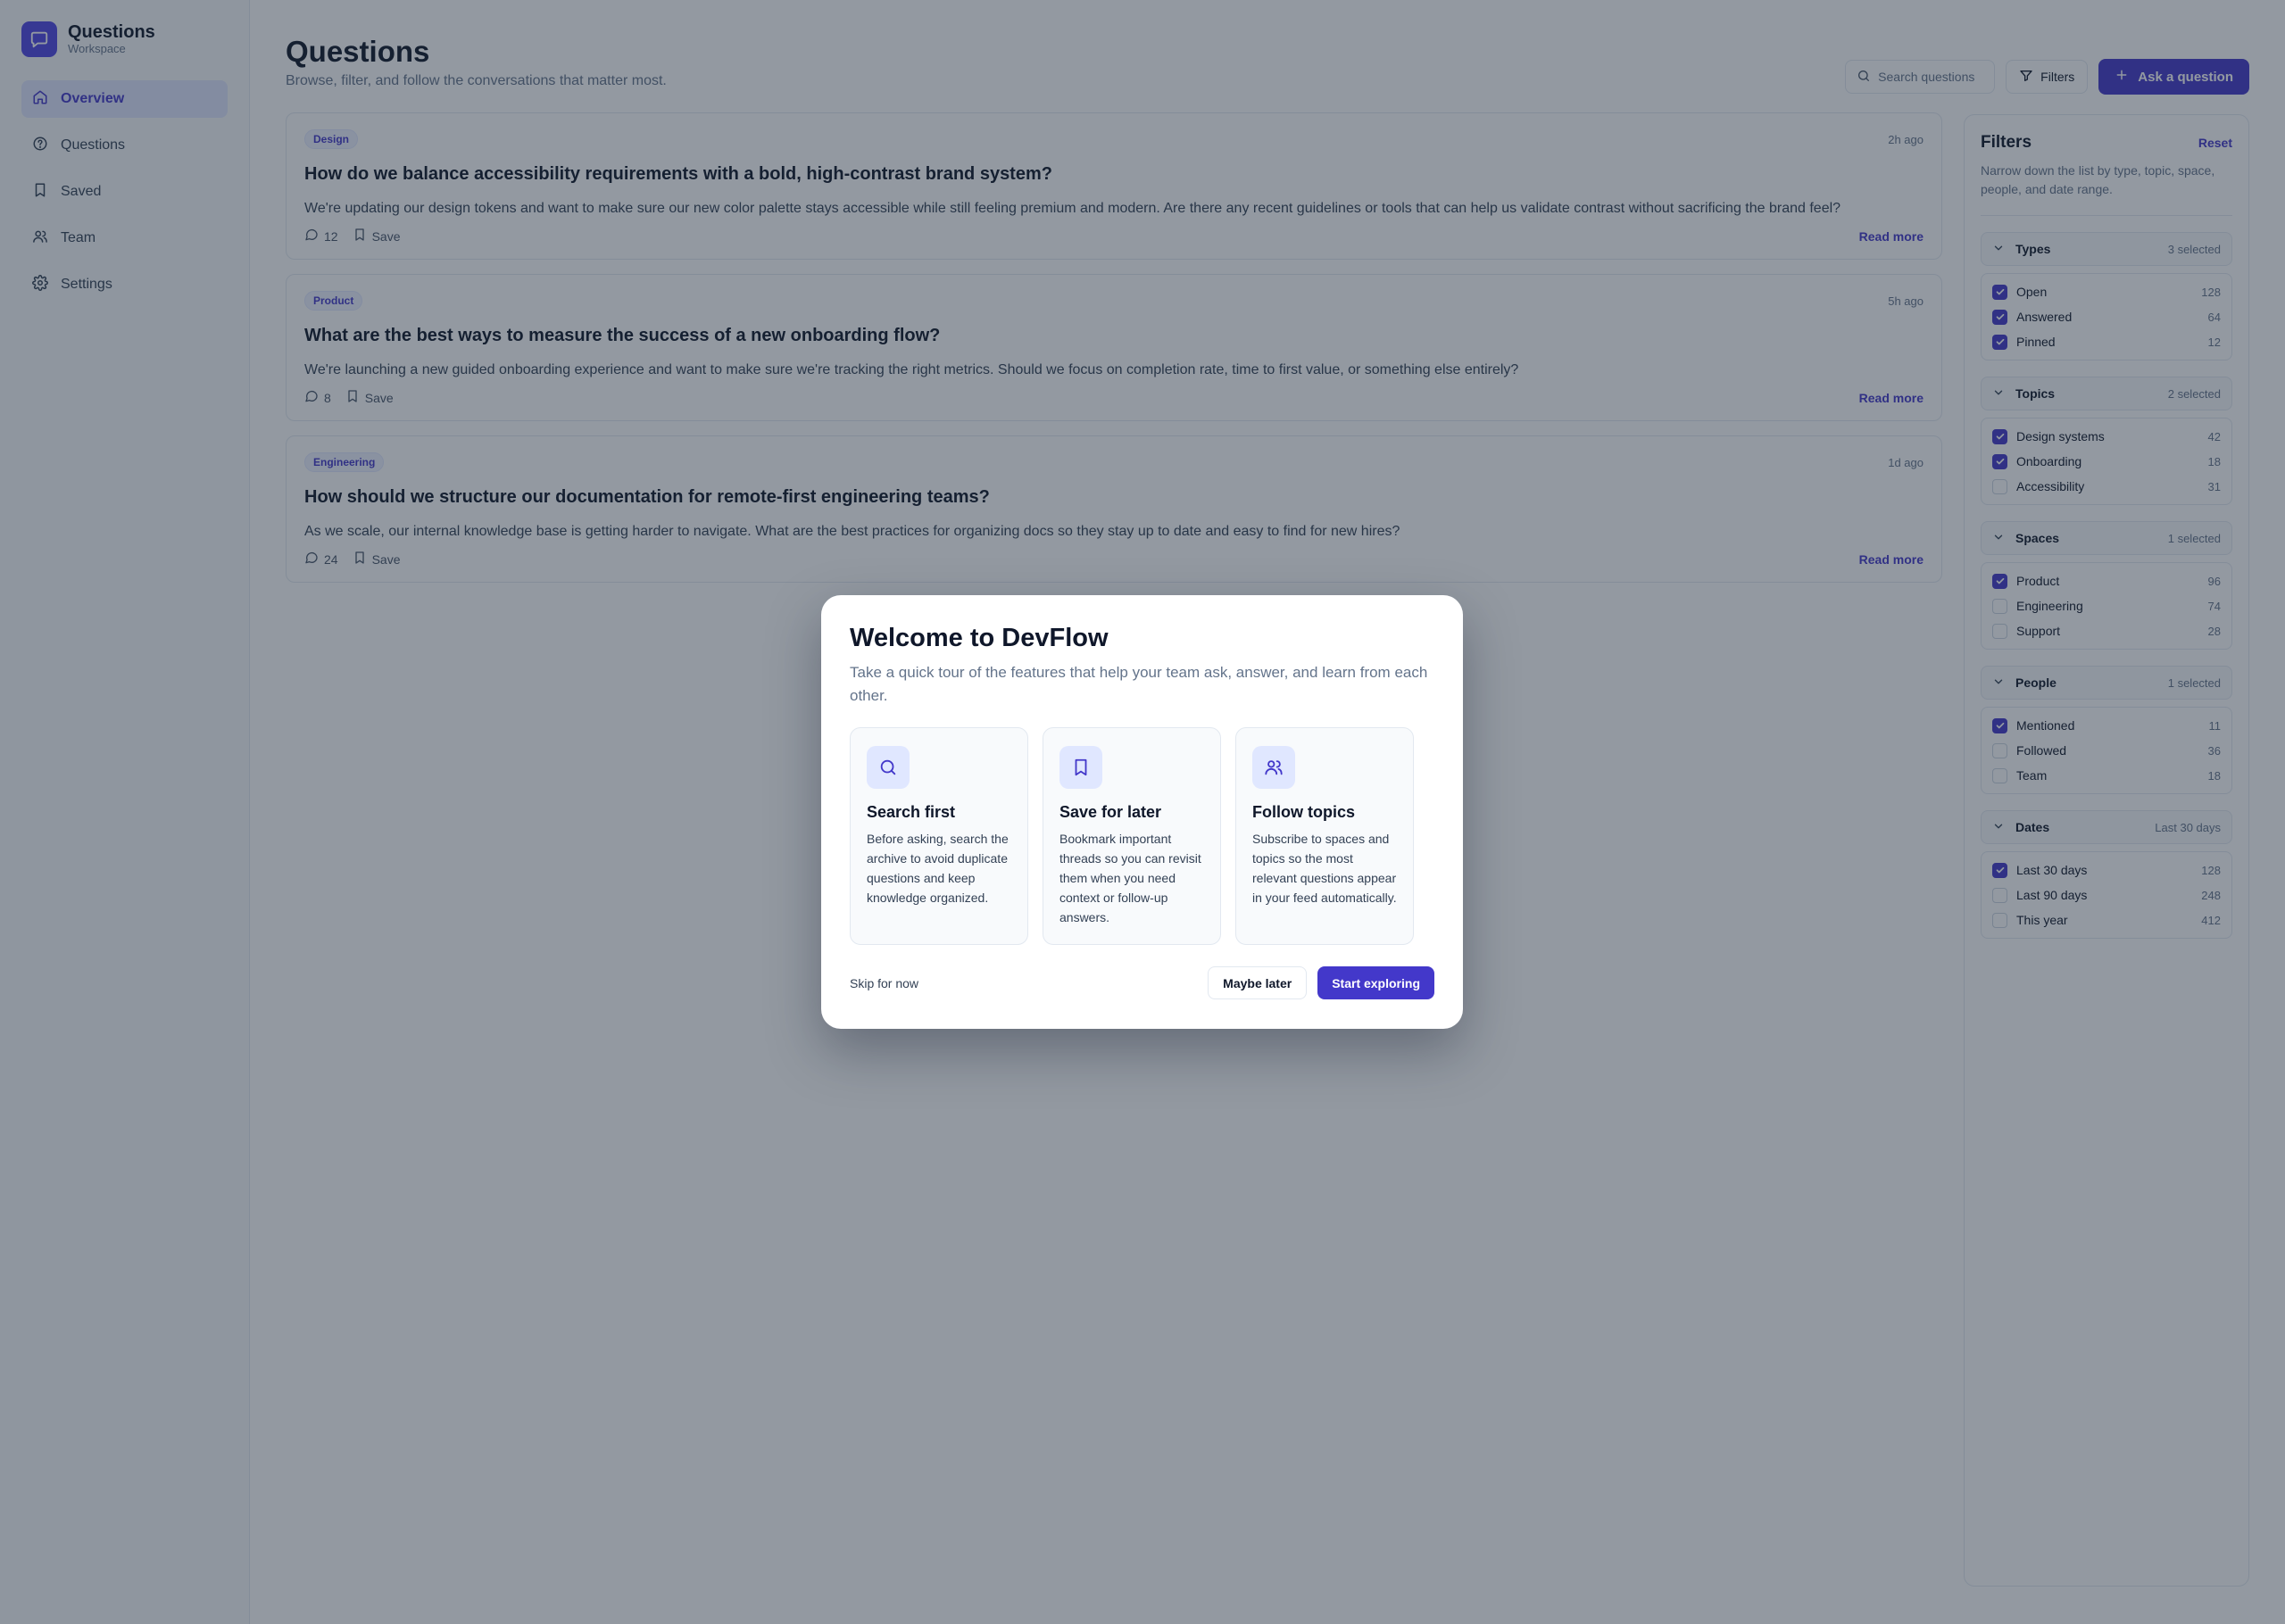  What do you see at coordinates (1080, 767) in the screenshot?
I see `bookmark-icon` at bounding box center [1080, 767].